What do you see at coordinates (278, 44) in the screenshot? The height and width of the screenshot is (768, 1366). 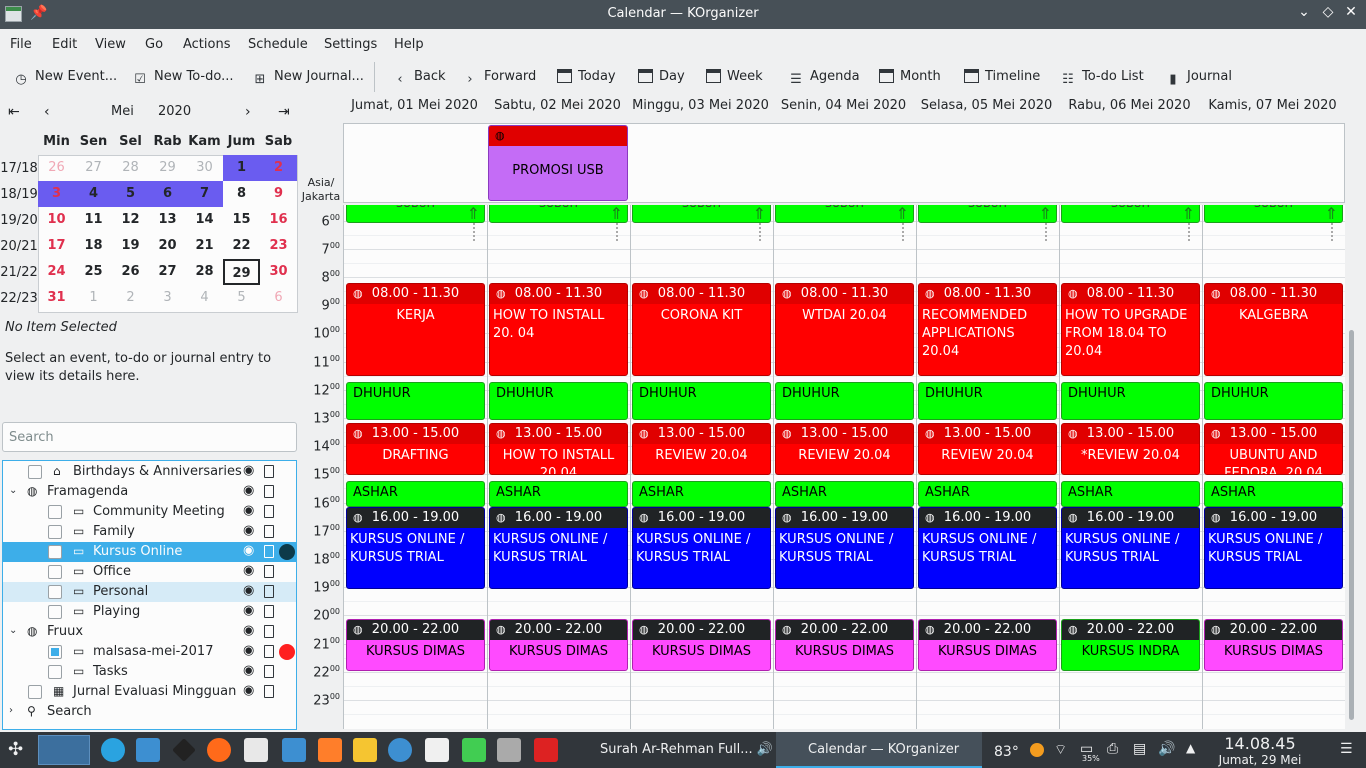 I see `menu-schedule: Schedule` at bounding box center [278, 44].